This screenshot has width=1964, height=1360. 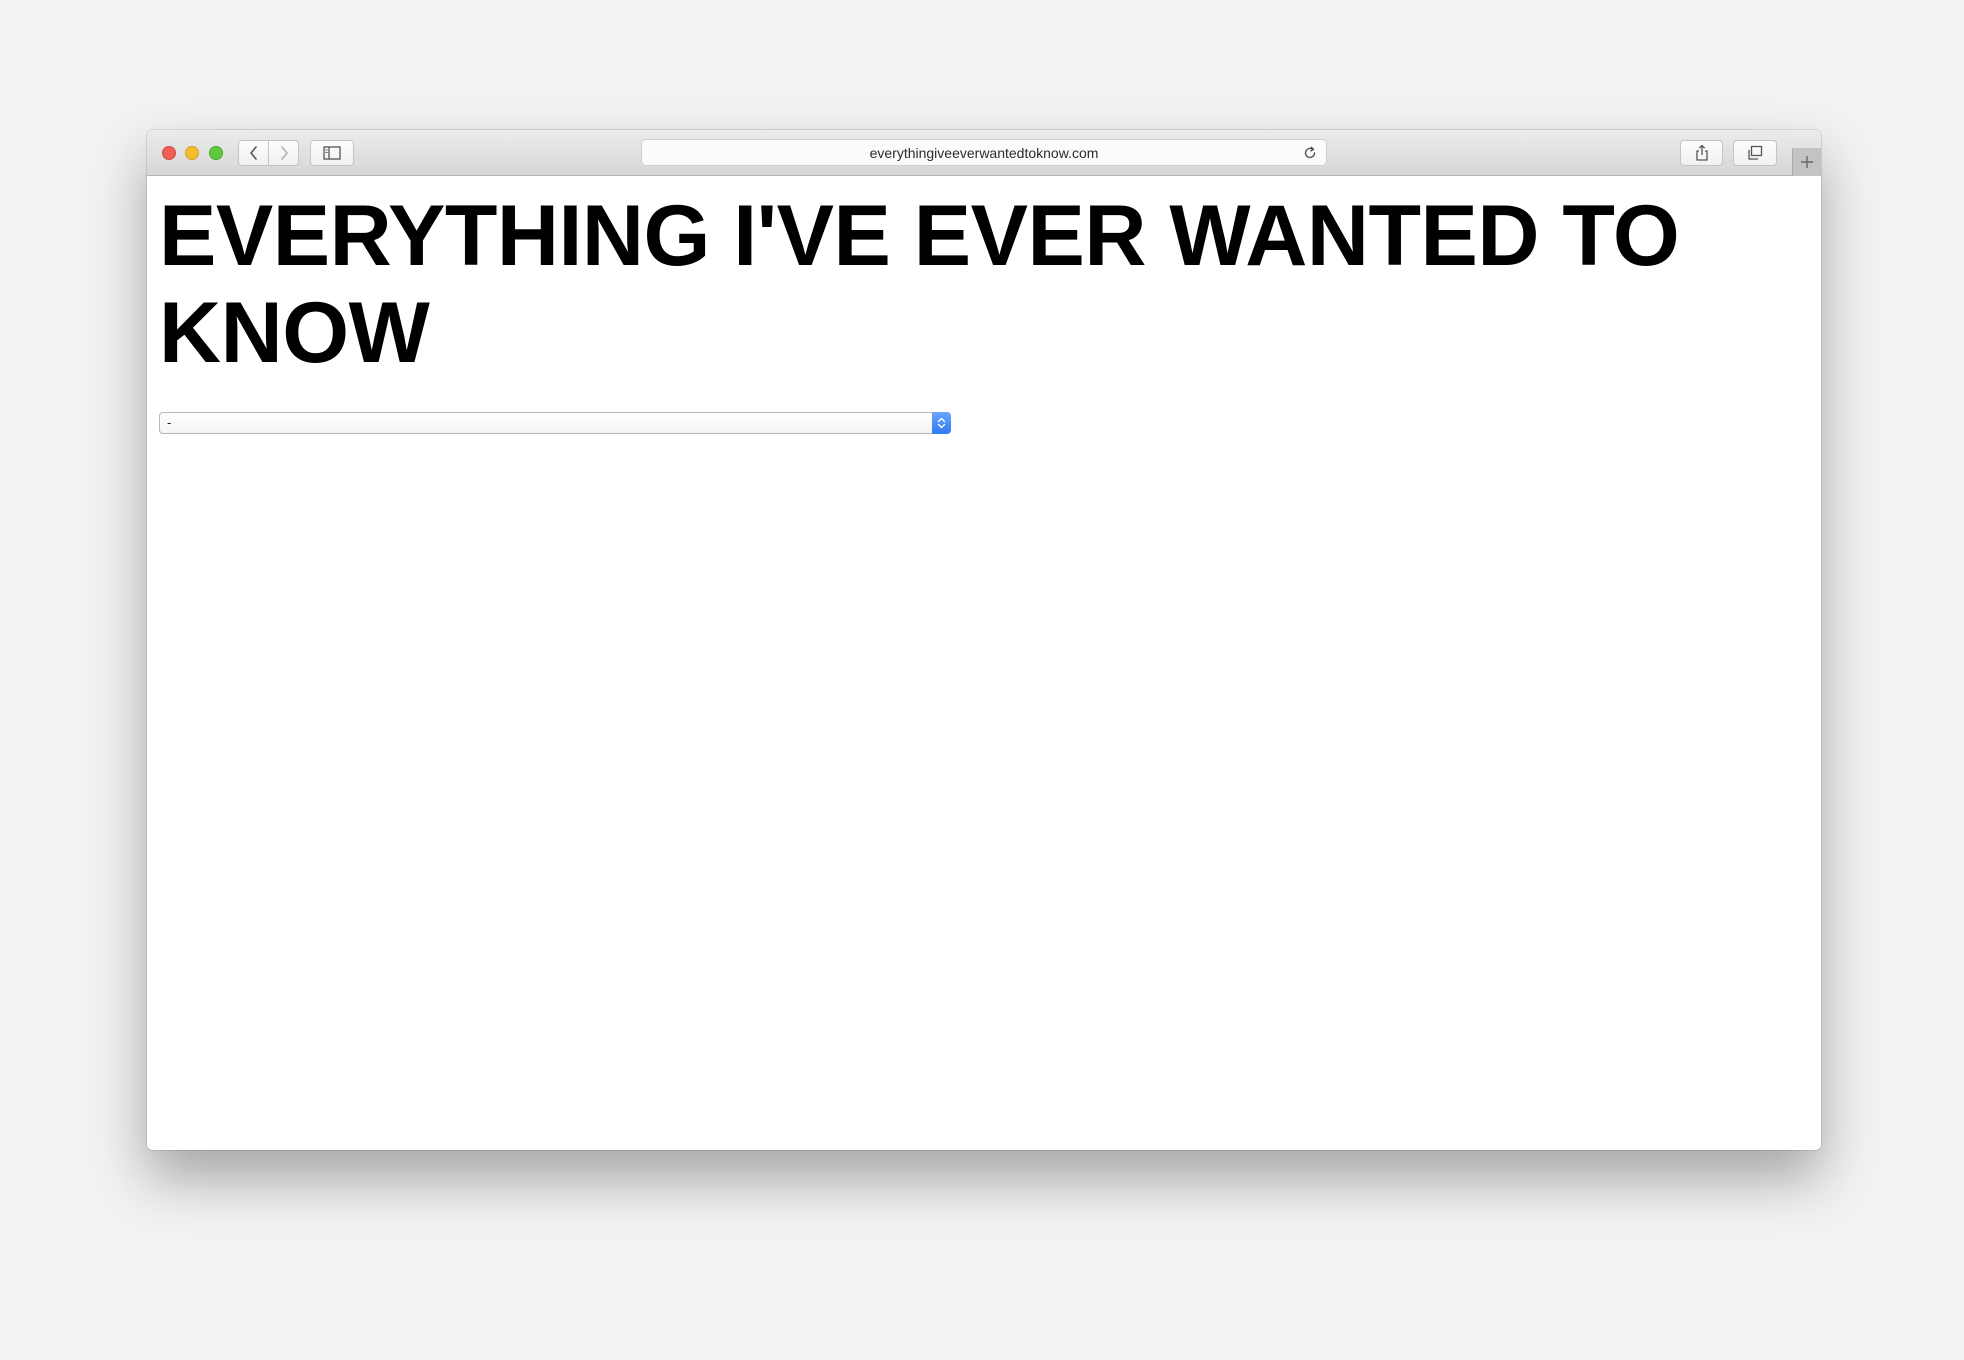 I want to click on share-icon, so click(x=1701, y=152).